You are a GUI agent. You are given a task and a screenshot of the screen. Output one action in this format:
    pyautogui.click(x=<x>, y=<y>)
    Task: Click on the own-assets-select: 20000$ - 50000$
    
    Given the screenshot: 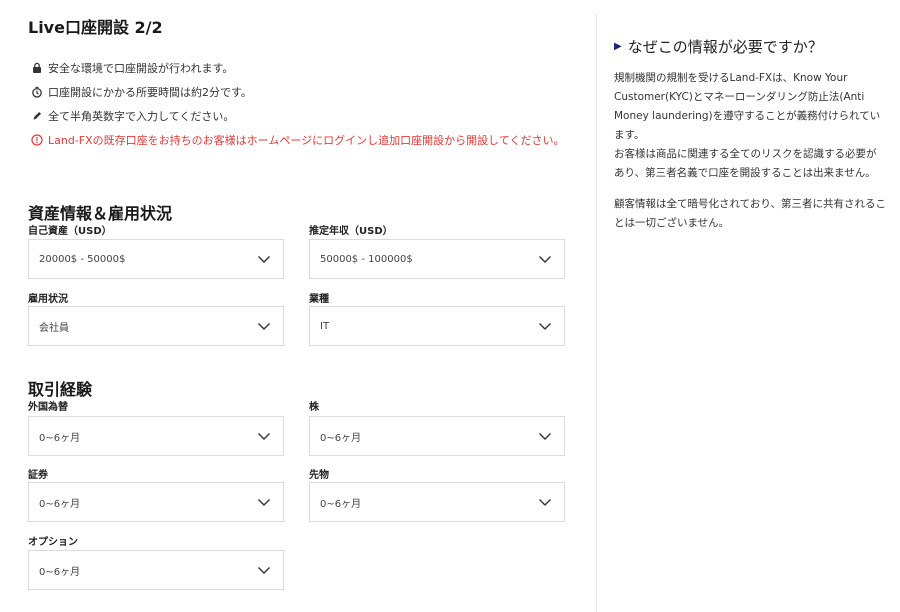 What is the action you would take?
    pyautogui.click(x=156, y=259)
    